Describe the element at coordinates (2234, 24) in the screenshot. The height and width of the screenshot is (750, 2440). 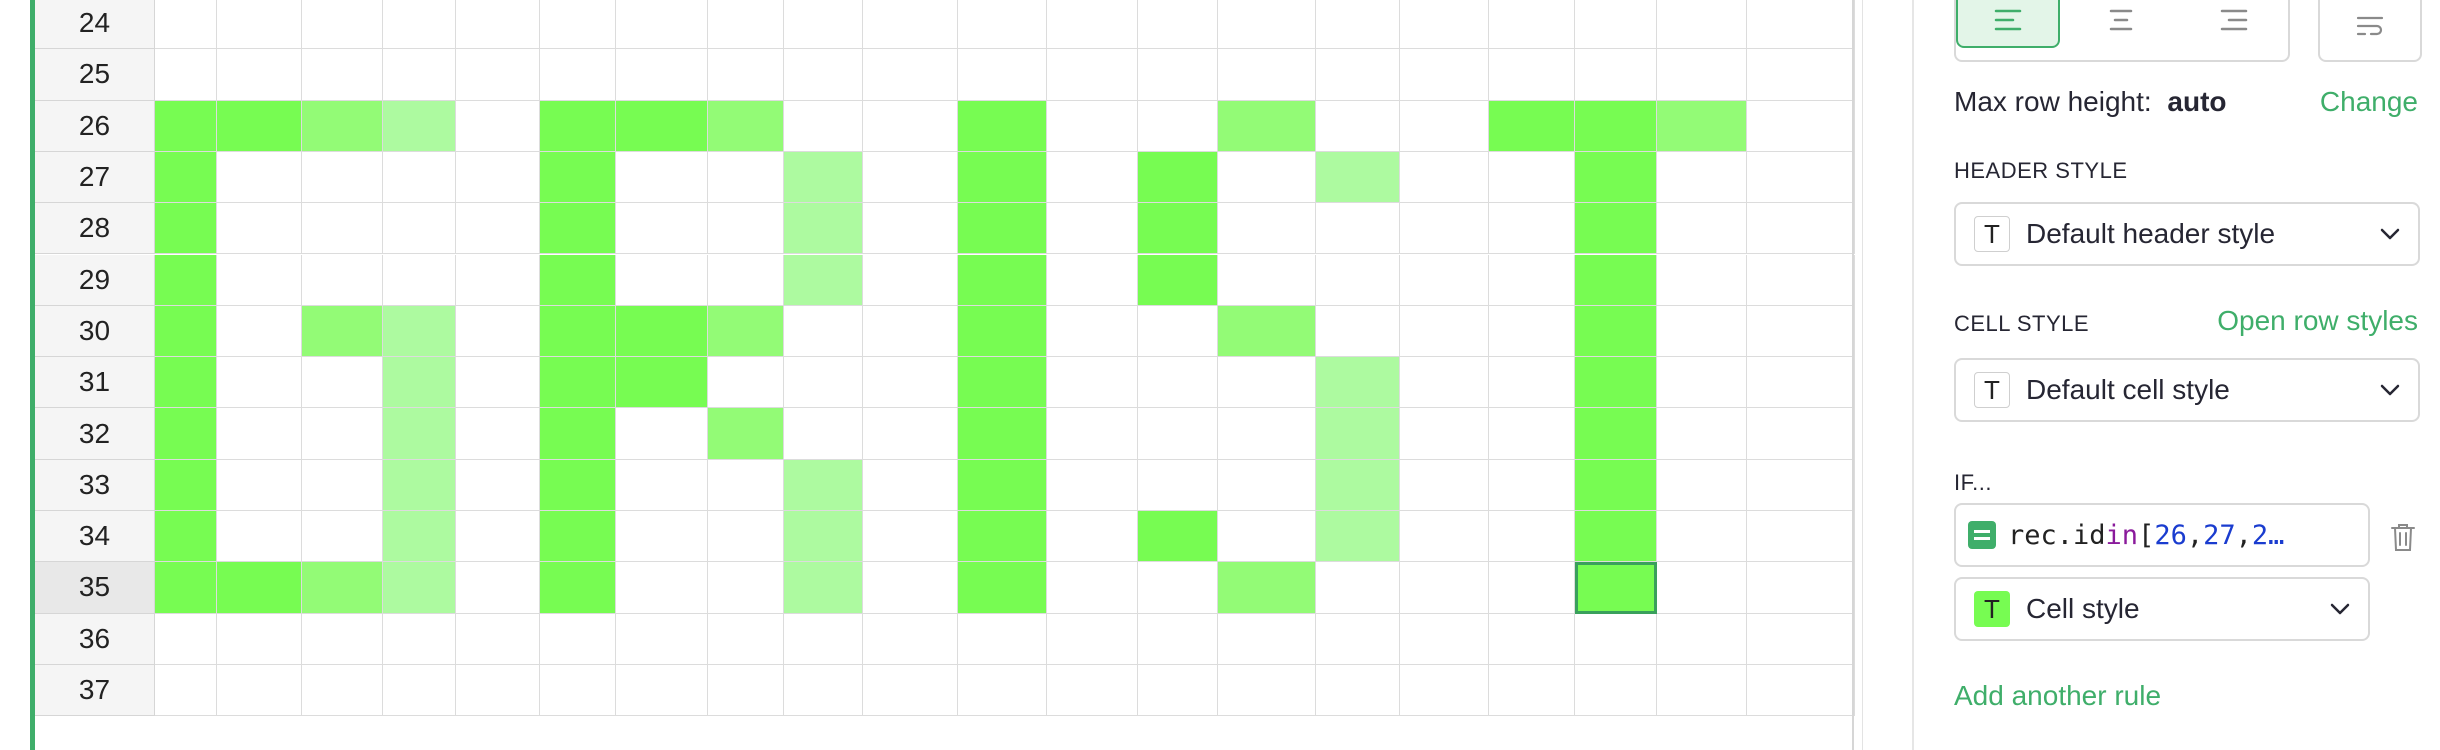
I see `align-right-button` at that location.